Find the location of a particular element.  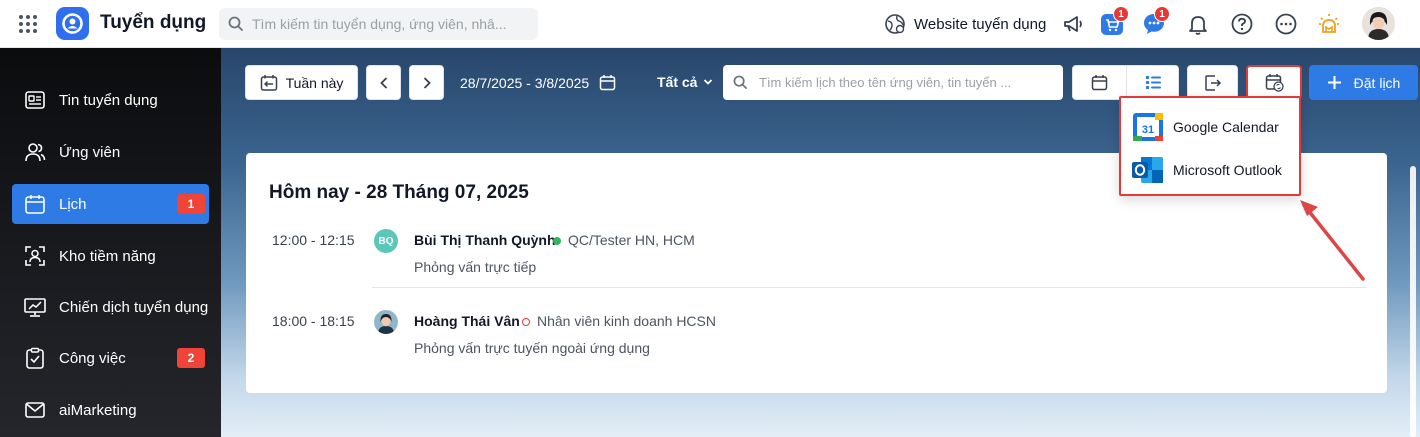

sidebar-item-talent-pool: Kho tiềm năng is located at coordinates (110, 256).